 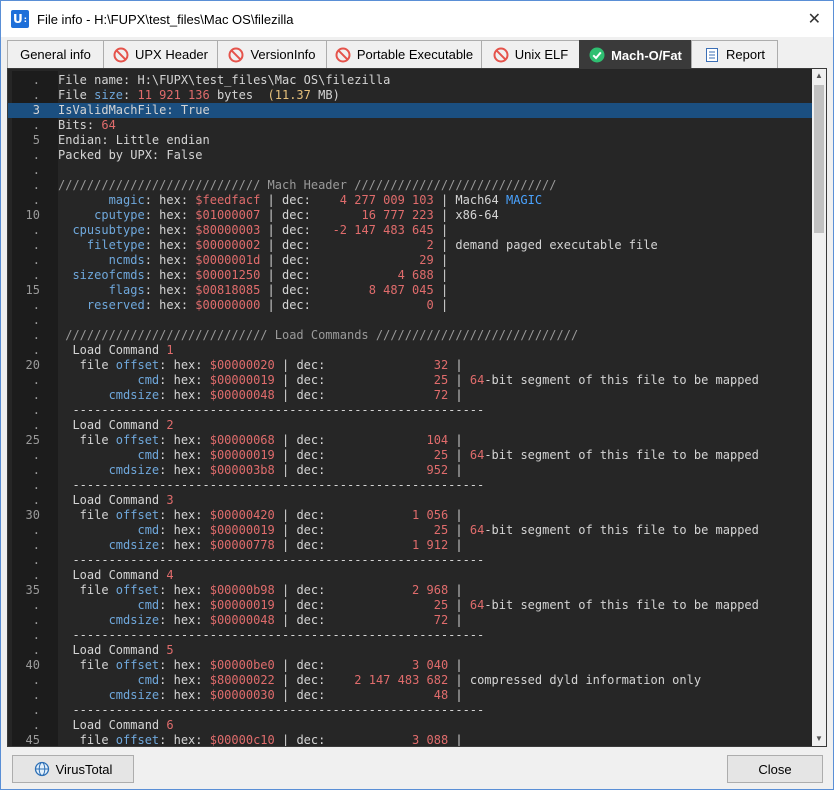 I want to click on line-segment: File name:, so click(x=98, y=80).